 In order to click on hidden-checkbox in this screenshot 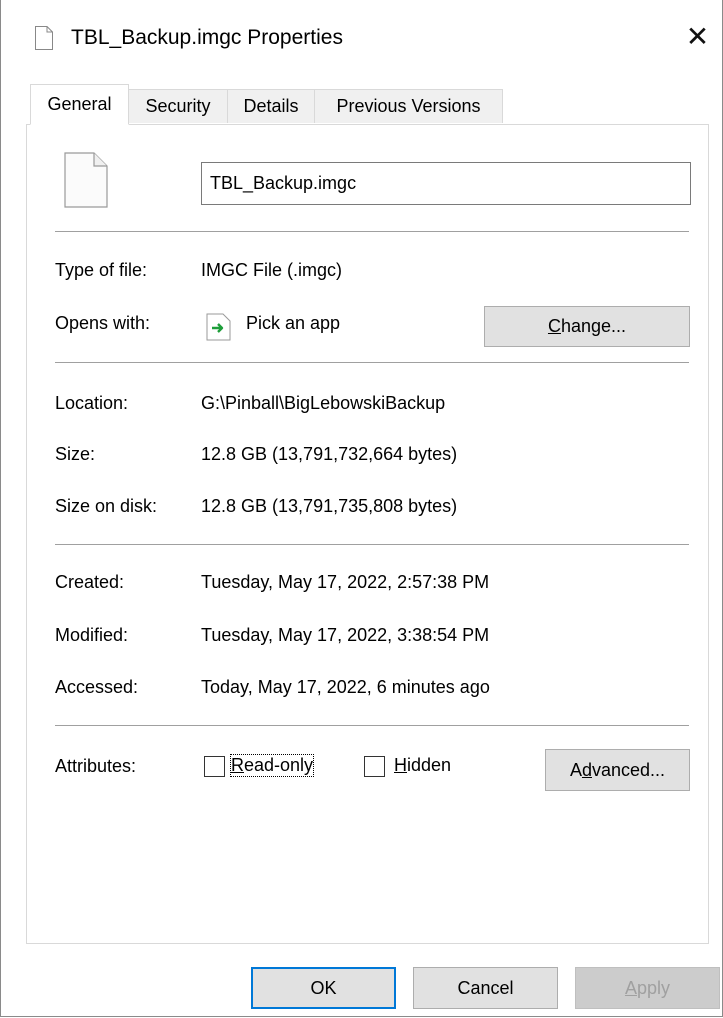, I will do `click(374, 766)`.